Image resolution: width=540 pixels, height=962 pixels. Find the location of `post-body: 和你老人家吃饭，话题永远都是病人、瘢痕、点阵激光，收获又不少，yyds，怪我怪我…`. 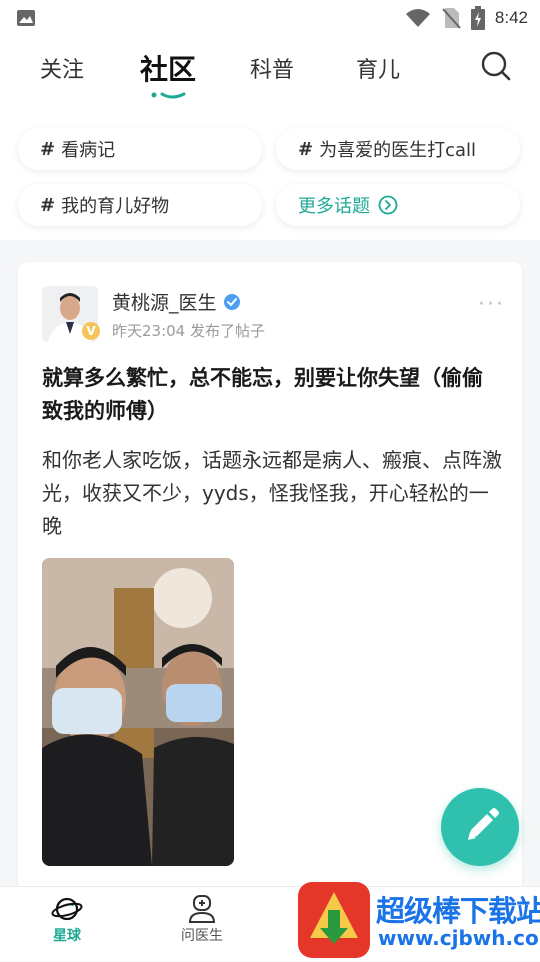

post-body: 和你老人家吃饭，话题永远都是病人、瘢痕、点阵激光，收获又不少，yyds，怪我怪我… is located at coordinates (275, 493).